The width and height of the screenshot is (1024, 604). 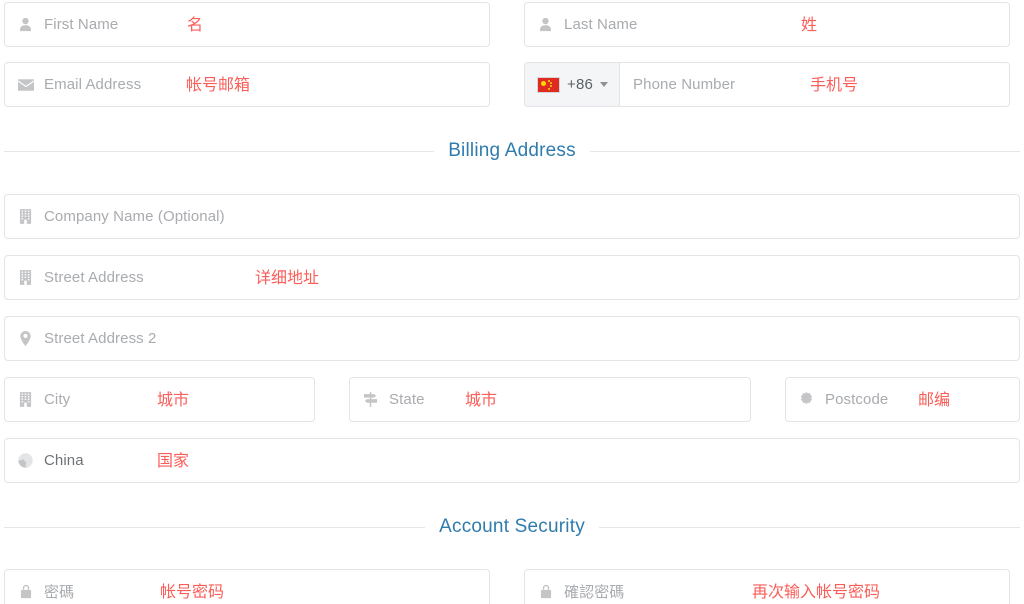 I want to click on company-name-field: Company Name (Optional), so click(x=512, y=216).